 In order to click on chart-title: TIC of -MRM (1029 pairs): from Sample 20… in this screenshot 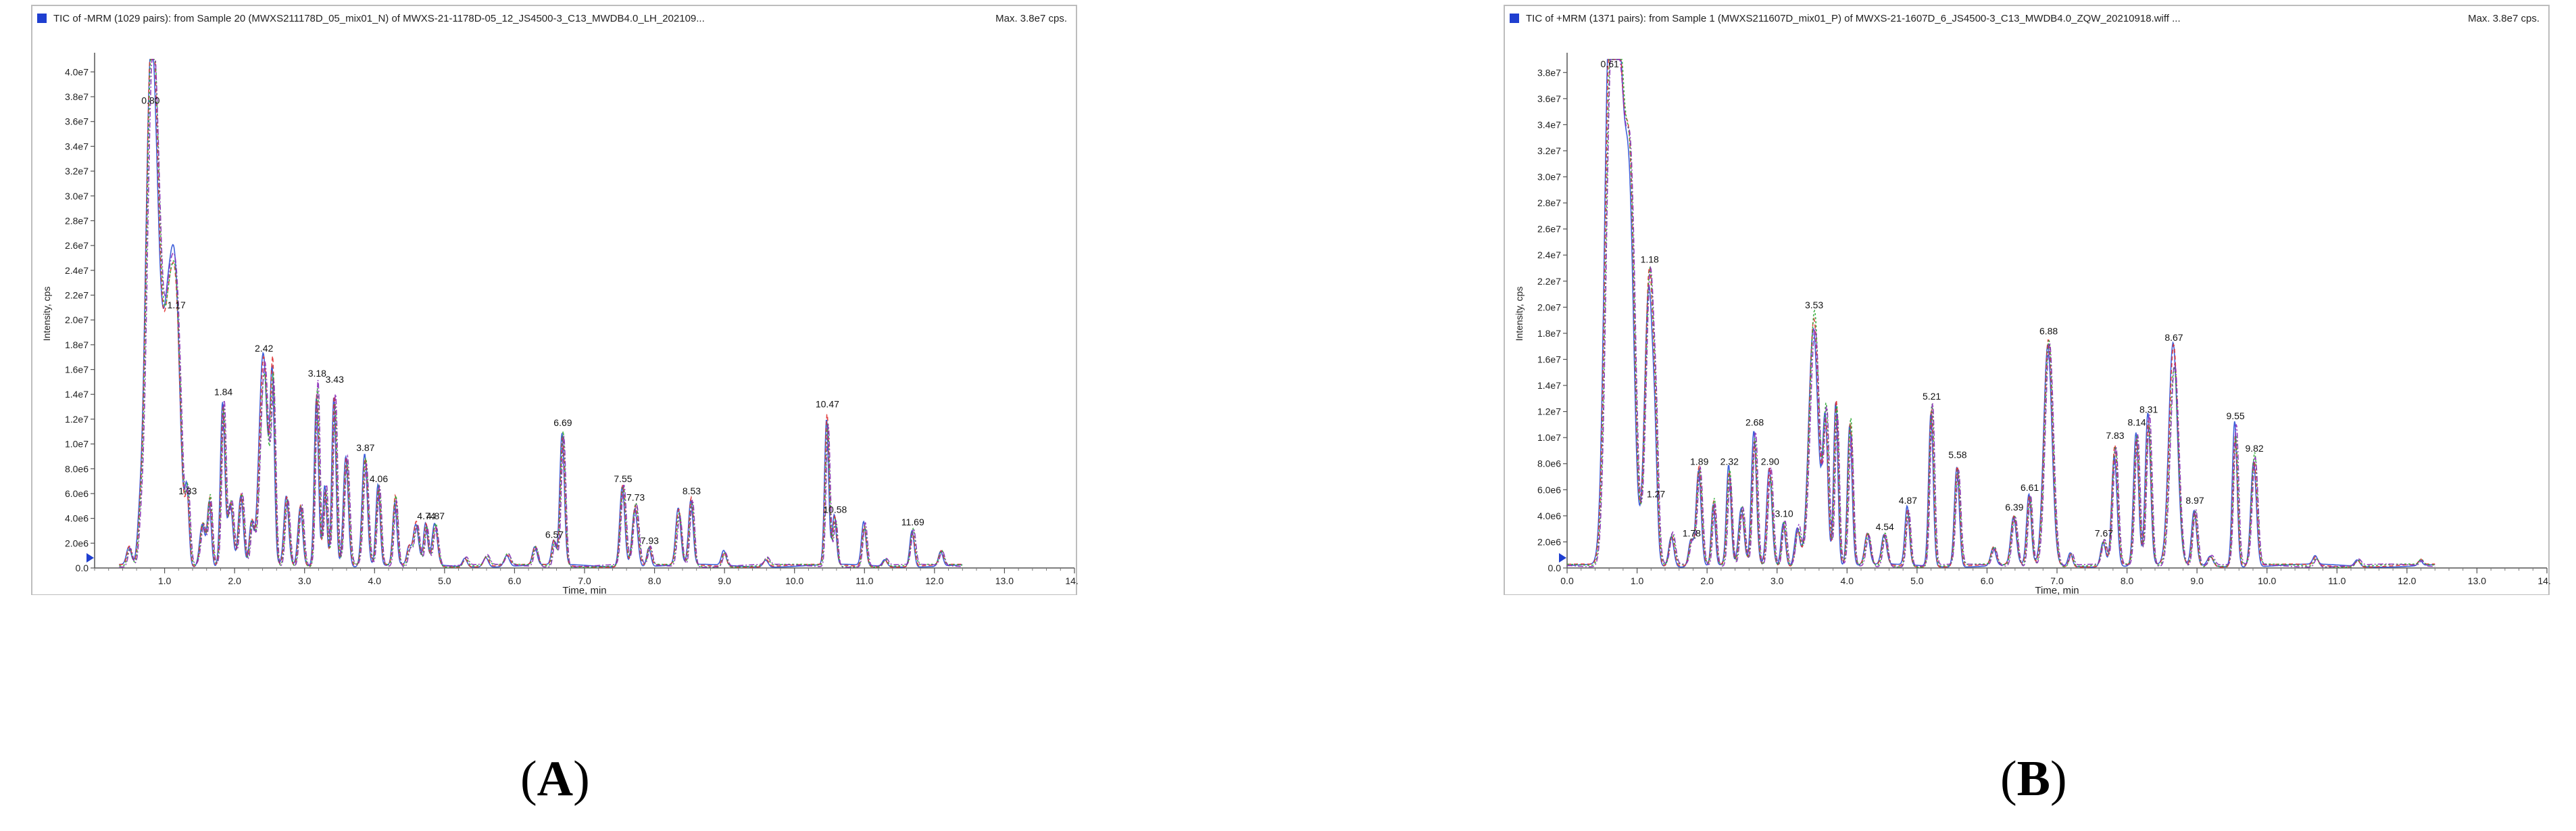, I will do `click(379, 19)`.